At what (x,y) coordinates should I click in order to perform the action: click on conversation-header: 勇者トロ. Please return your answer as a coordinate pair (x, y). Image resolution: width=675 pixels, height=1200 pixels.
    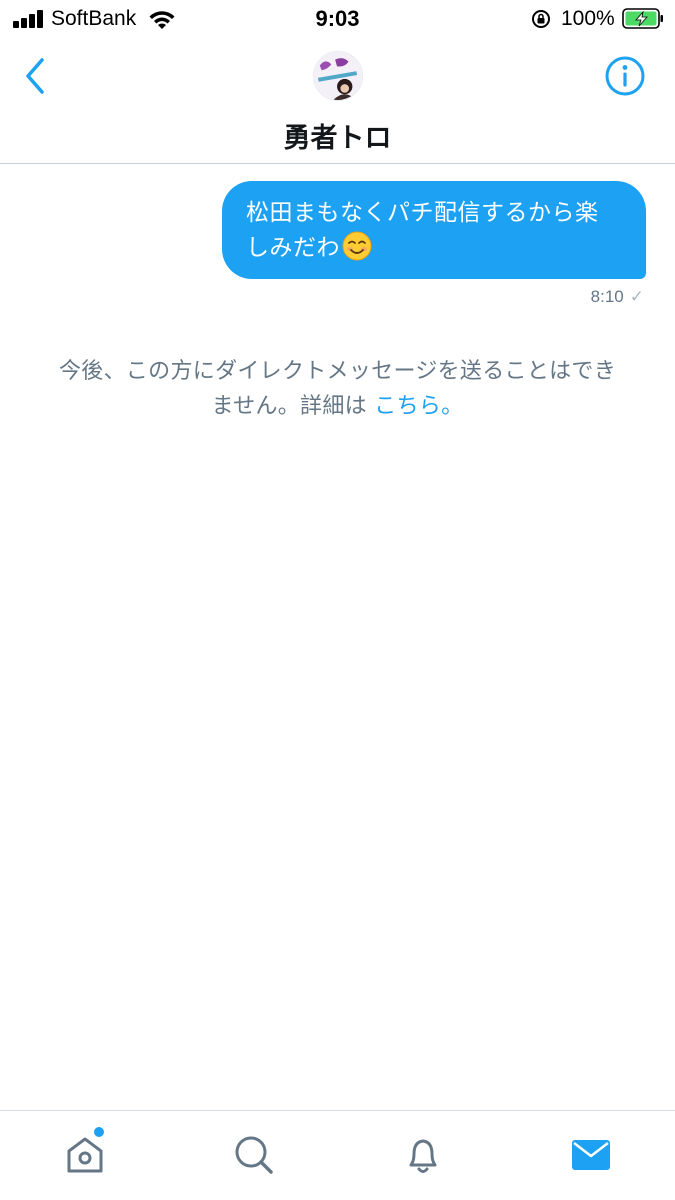
    Looking at the image, I should click on (337, 101).